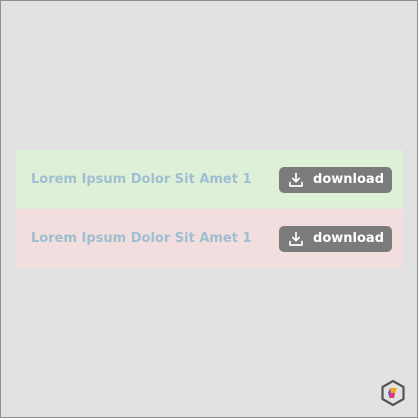 This screenshot has height=418, width=418. Describe the element at coordinates (393, 393) in the screenshot. I see `hexagon-logo-icon` at that location.